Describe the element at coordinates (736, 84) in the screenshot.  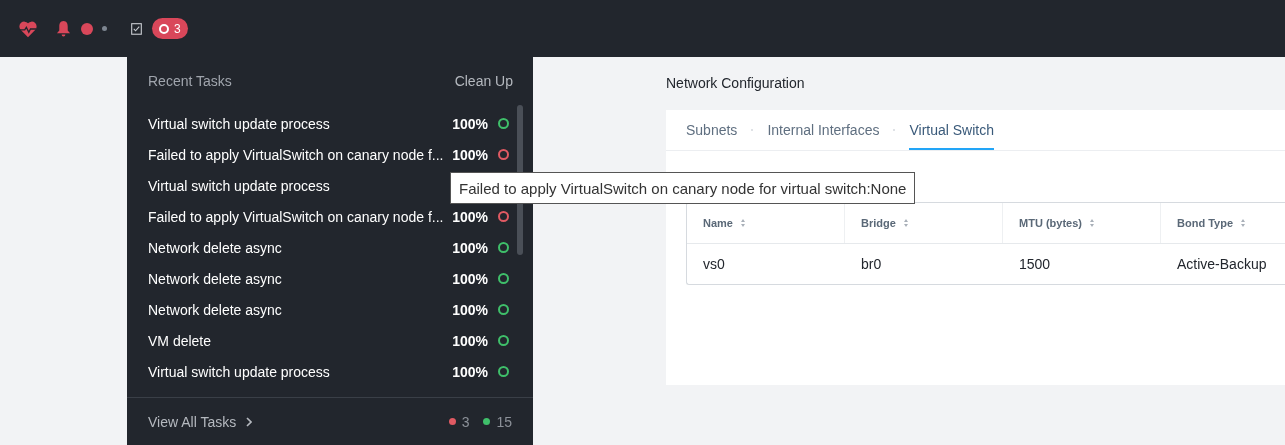
I see `section-title: Network Configuration` at that location.